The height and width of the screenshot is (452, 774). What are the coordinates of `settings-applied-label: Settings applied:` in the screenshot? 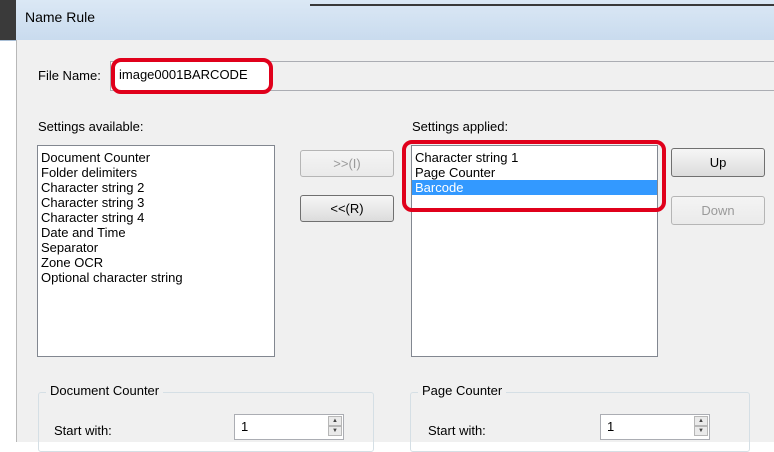 It's located at (460, 126).